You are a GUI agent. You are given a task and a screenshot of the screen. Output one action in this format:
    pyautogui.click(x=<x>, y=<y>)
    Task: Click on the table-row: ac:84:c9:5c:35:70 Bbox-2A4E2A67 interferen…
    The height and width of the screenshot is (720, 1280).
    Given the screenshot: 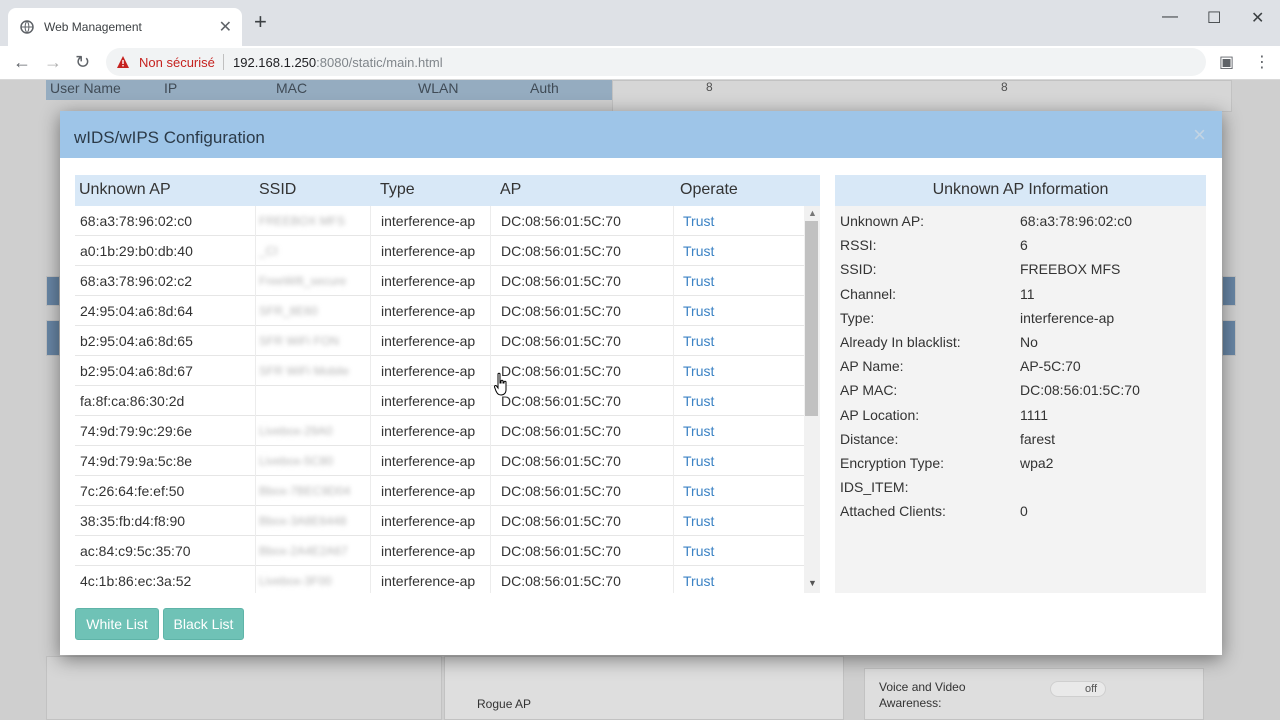 What is the action you would take?
    pyautogui.click(x=439, y=551)
    